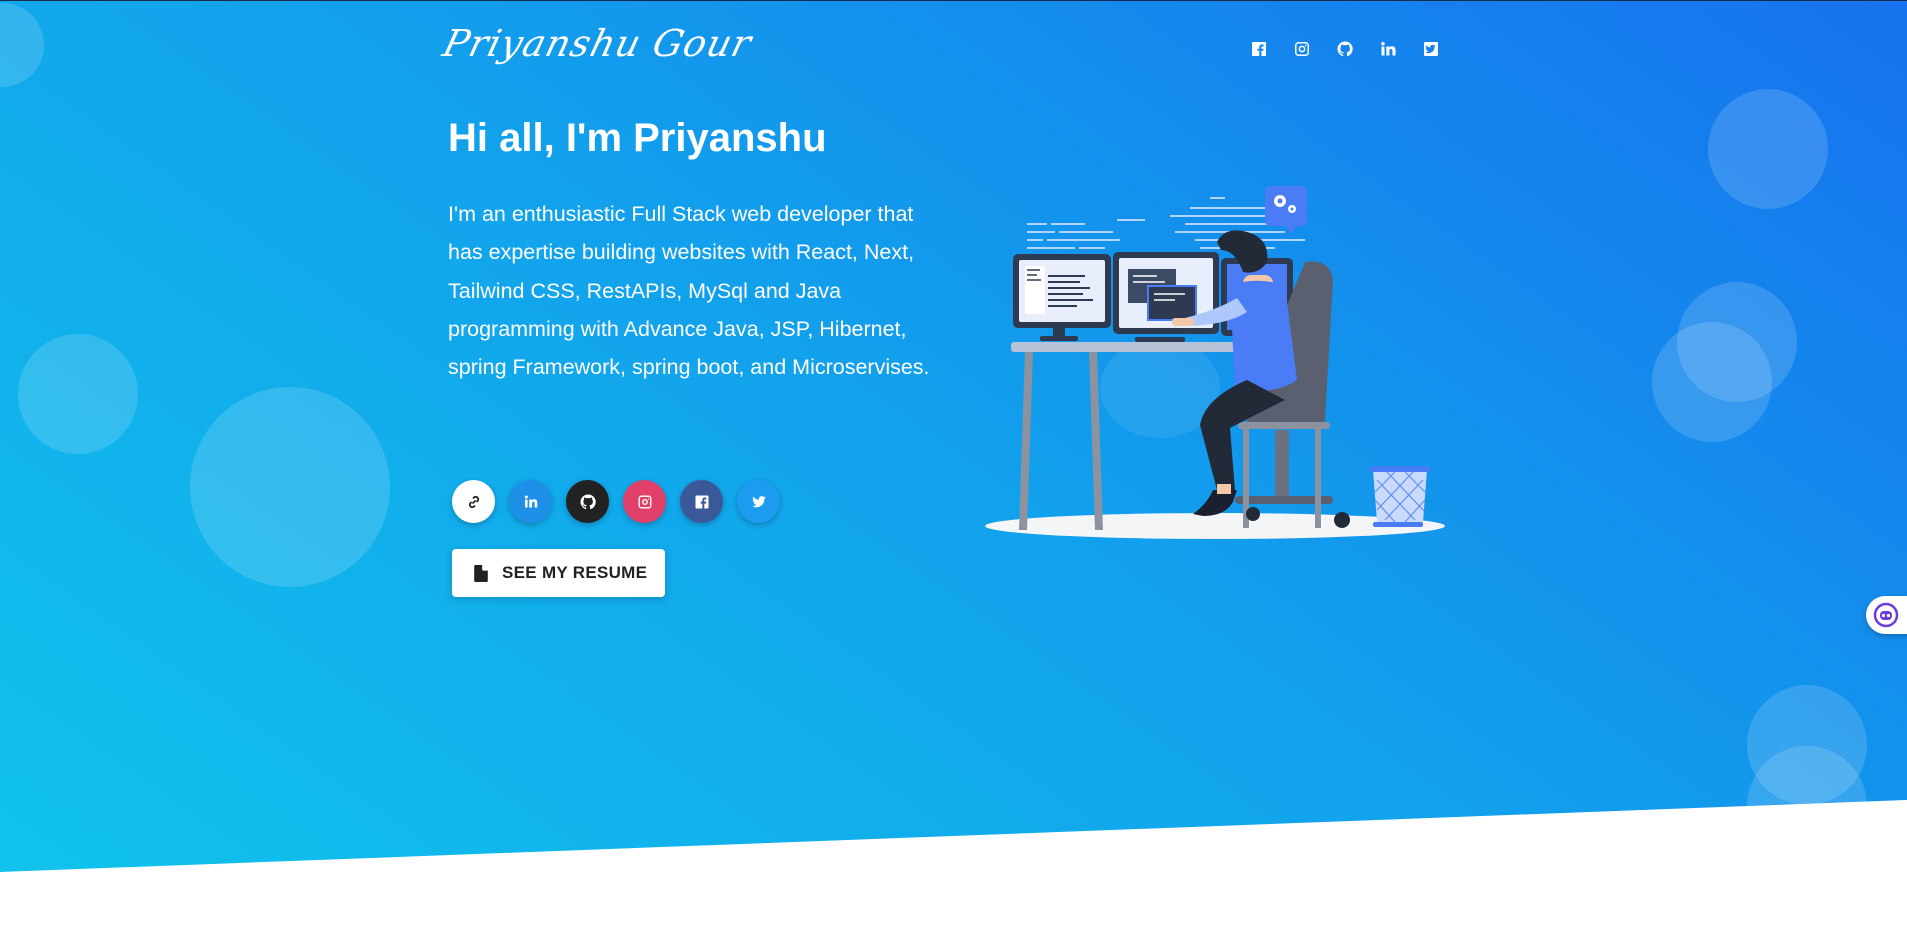 The image size is (1907, 944). What do you see at coordinates (1400, 496) in the screenshot?
I see `trash-bin` at bounding box center [1400, 496].